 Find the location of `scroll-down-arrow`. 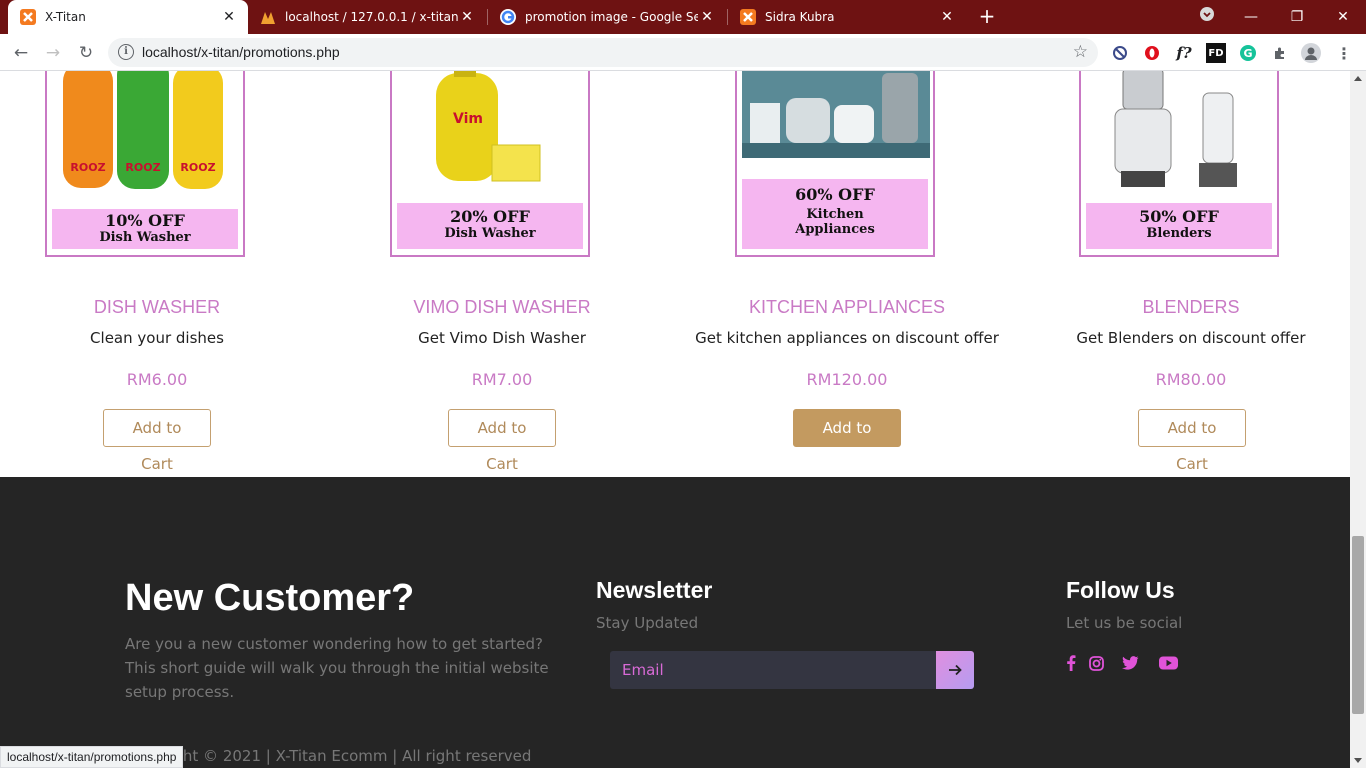

scroll-down-arrow is located at coordinates (1358, 760).